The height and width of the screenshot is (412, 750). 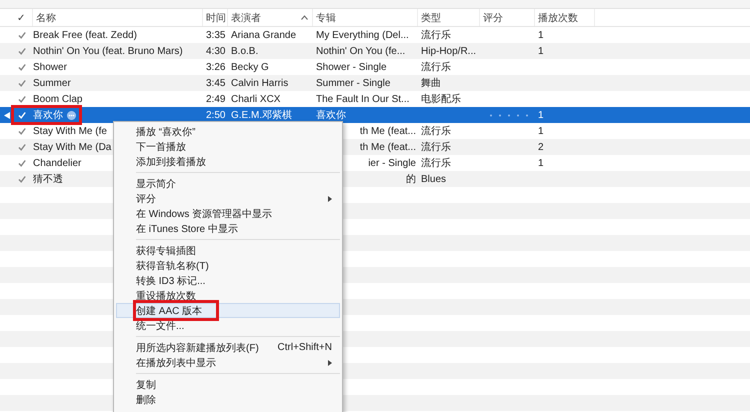 What do you see at coordinates (228, 228) in the screenshot?
I see `menu-item: 在 iTunes Store 中显示` at bounding box center [228, 228].